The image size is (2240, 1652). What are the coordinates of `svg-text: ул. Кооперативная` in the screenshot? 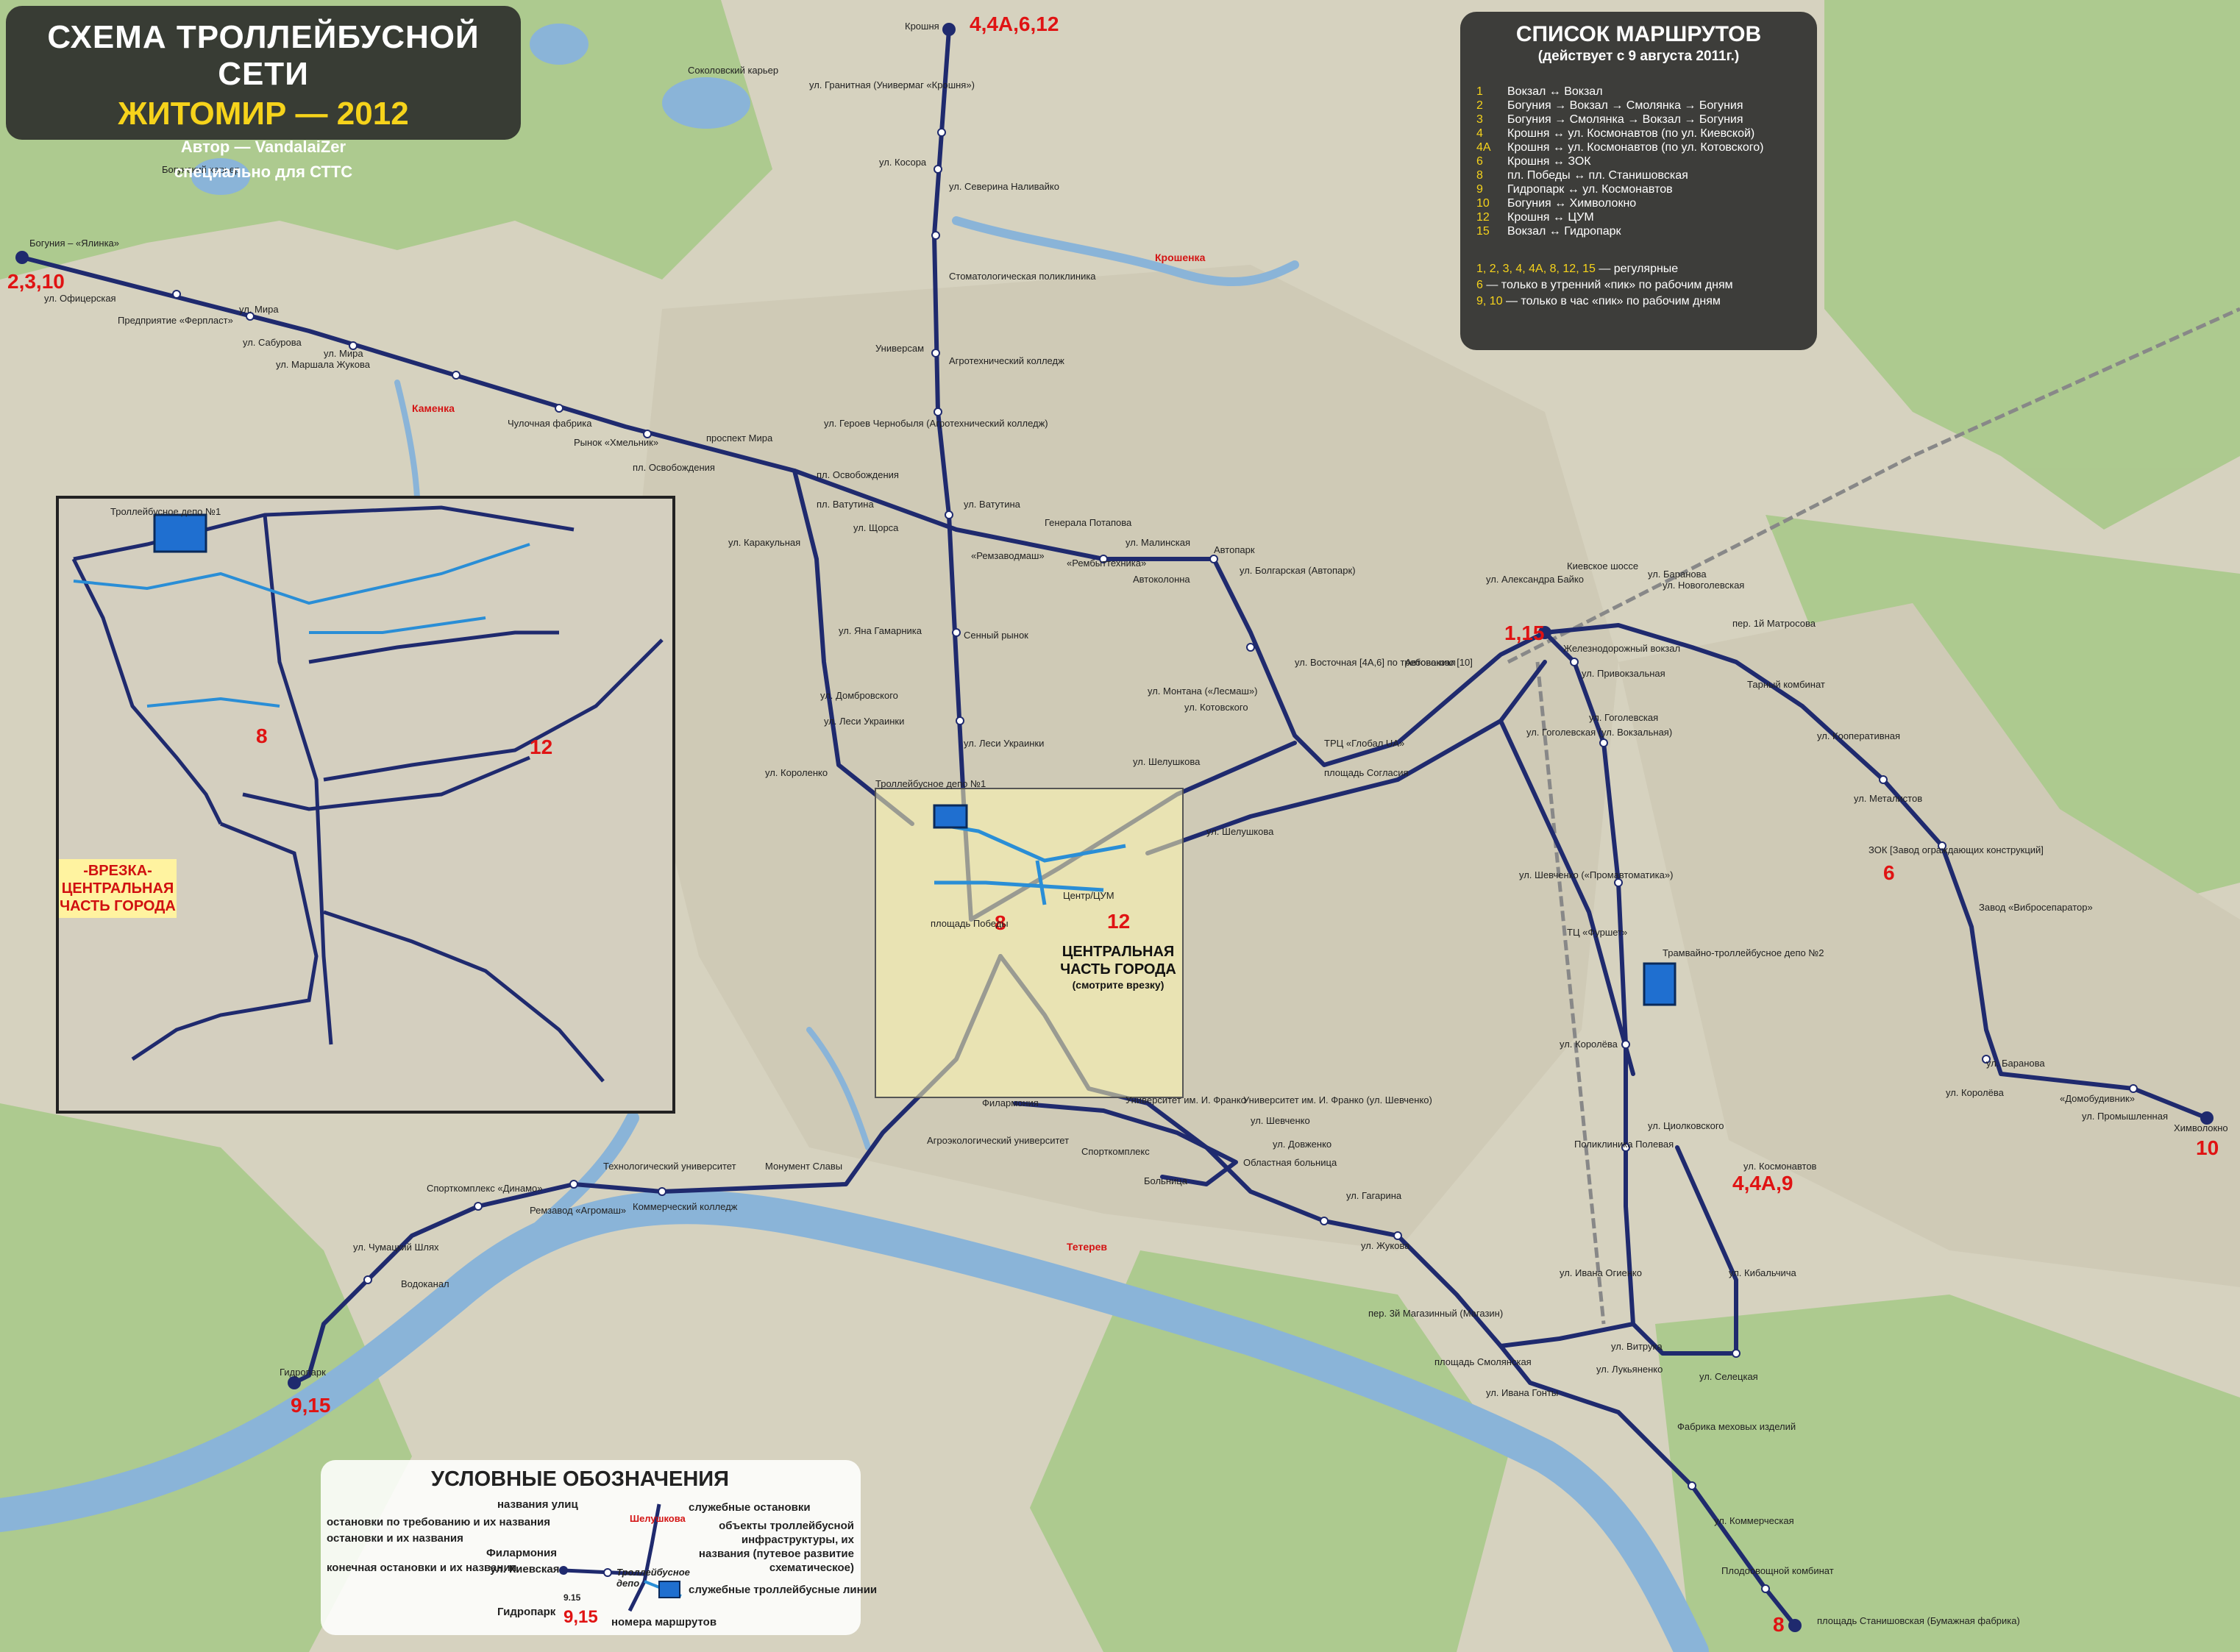 It's located at (1858, 736).